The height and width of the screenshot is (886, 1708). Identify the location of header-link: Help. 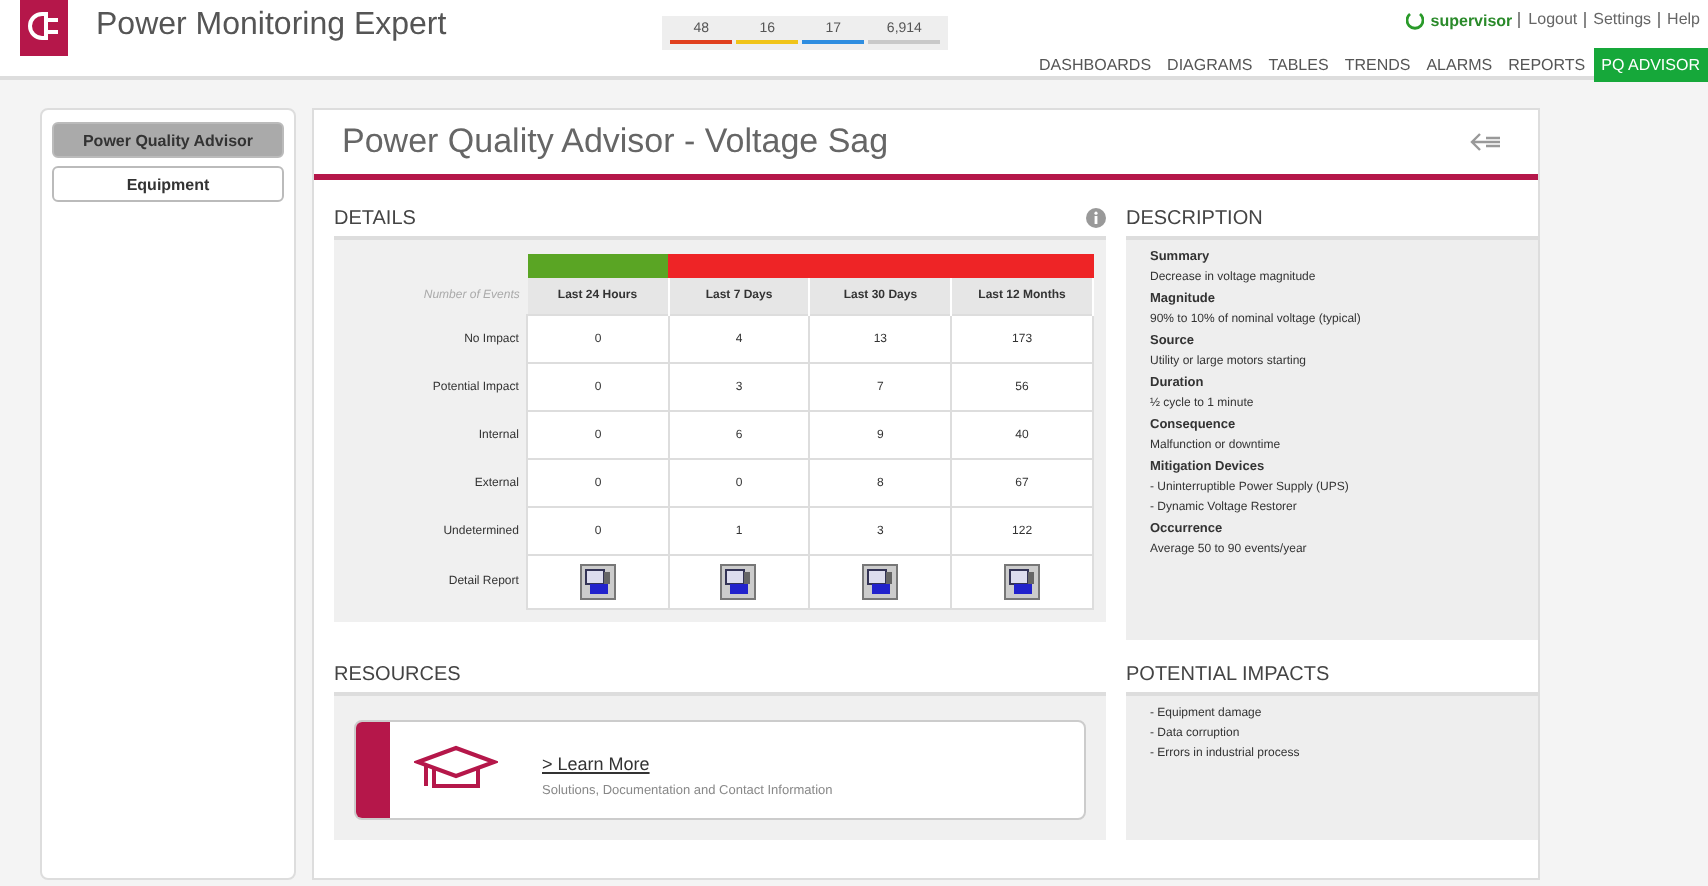
(1678, 20).